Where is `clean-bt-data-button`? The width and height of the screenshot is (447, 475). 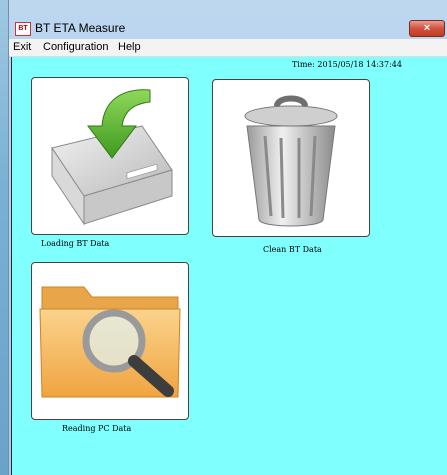
clean-bt-data-button is located at coordinates (291, 158).